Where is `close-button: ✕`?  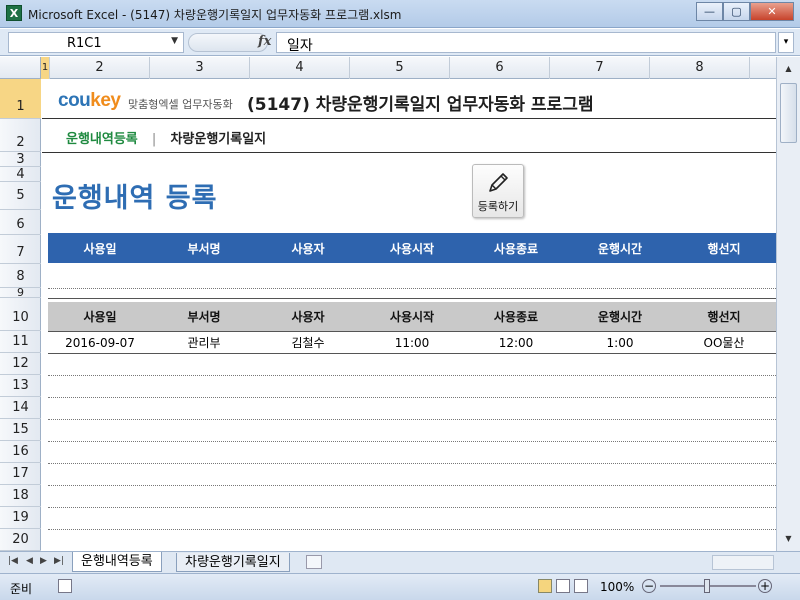
close-button: ✕ is located at coordinates (772, 11).